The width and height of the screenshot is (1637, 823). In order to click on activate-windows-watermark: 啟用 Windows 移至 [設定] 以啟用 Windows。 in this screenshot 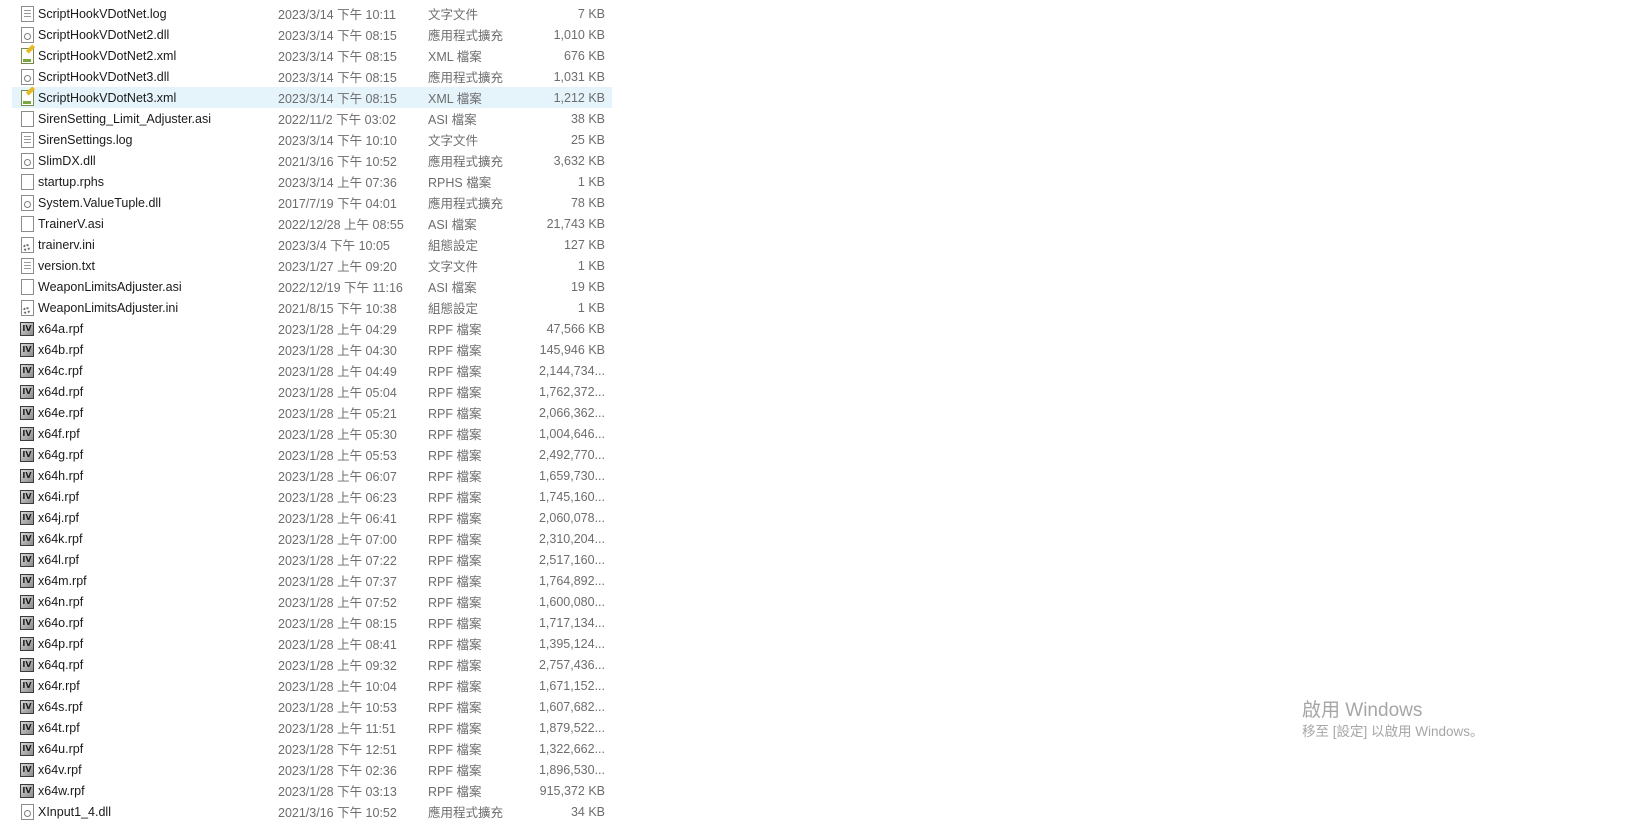, I will do `click(1393, 720)`.